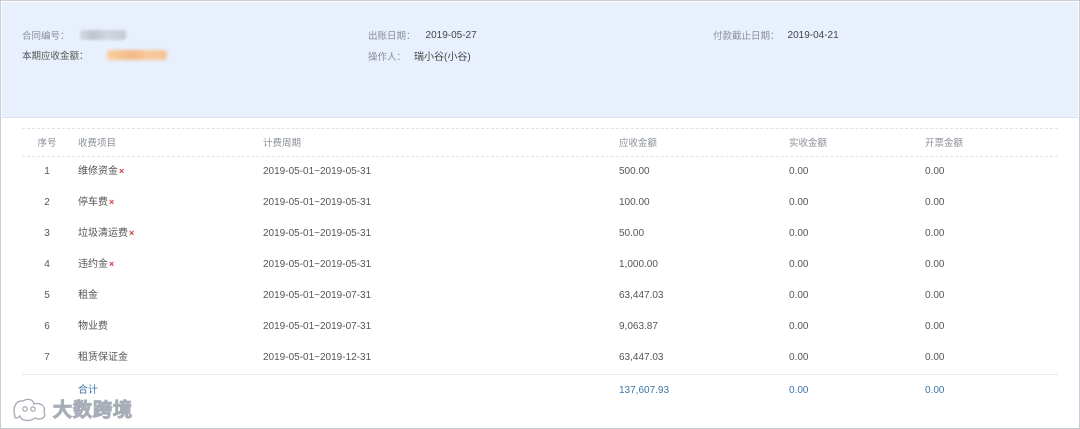 The height and width of the screenshot is (429, 1080). Describe the element at coordinates (540, 143) in the screenshot. I see `table-header-row: 序号 收费项目 计费周期 应收金额 实收金额 开票金额` at that location.